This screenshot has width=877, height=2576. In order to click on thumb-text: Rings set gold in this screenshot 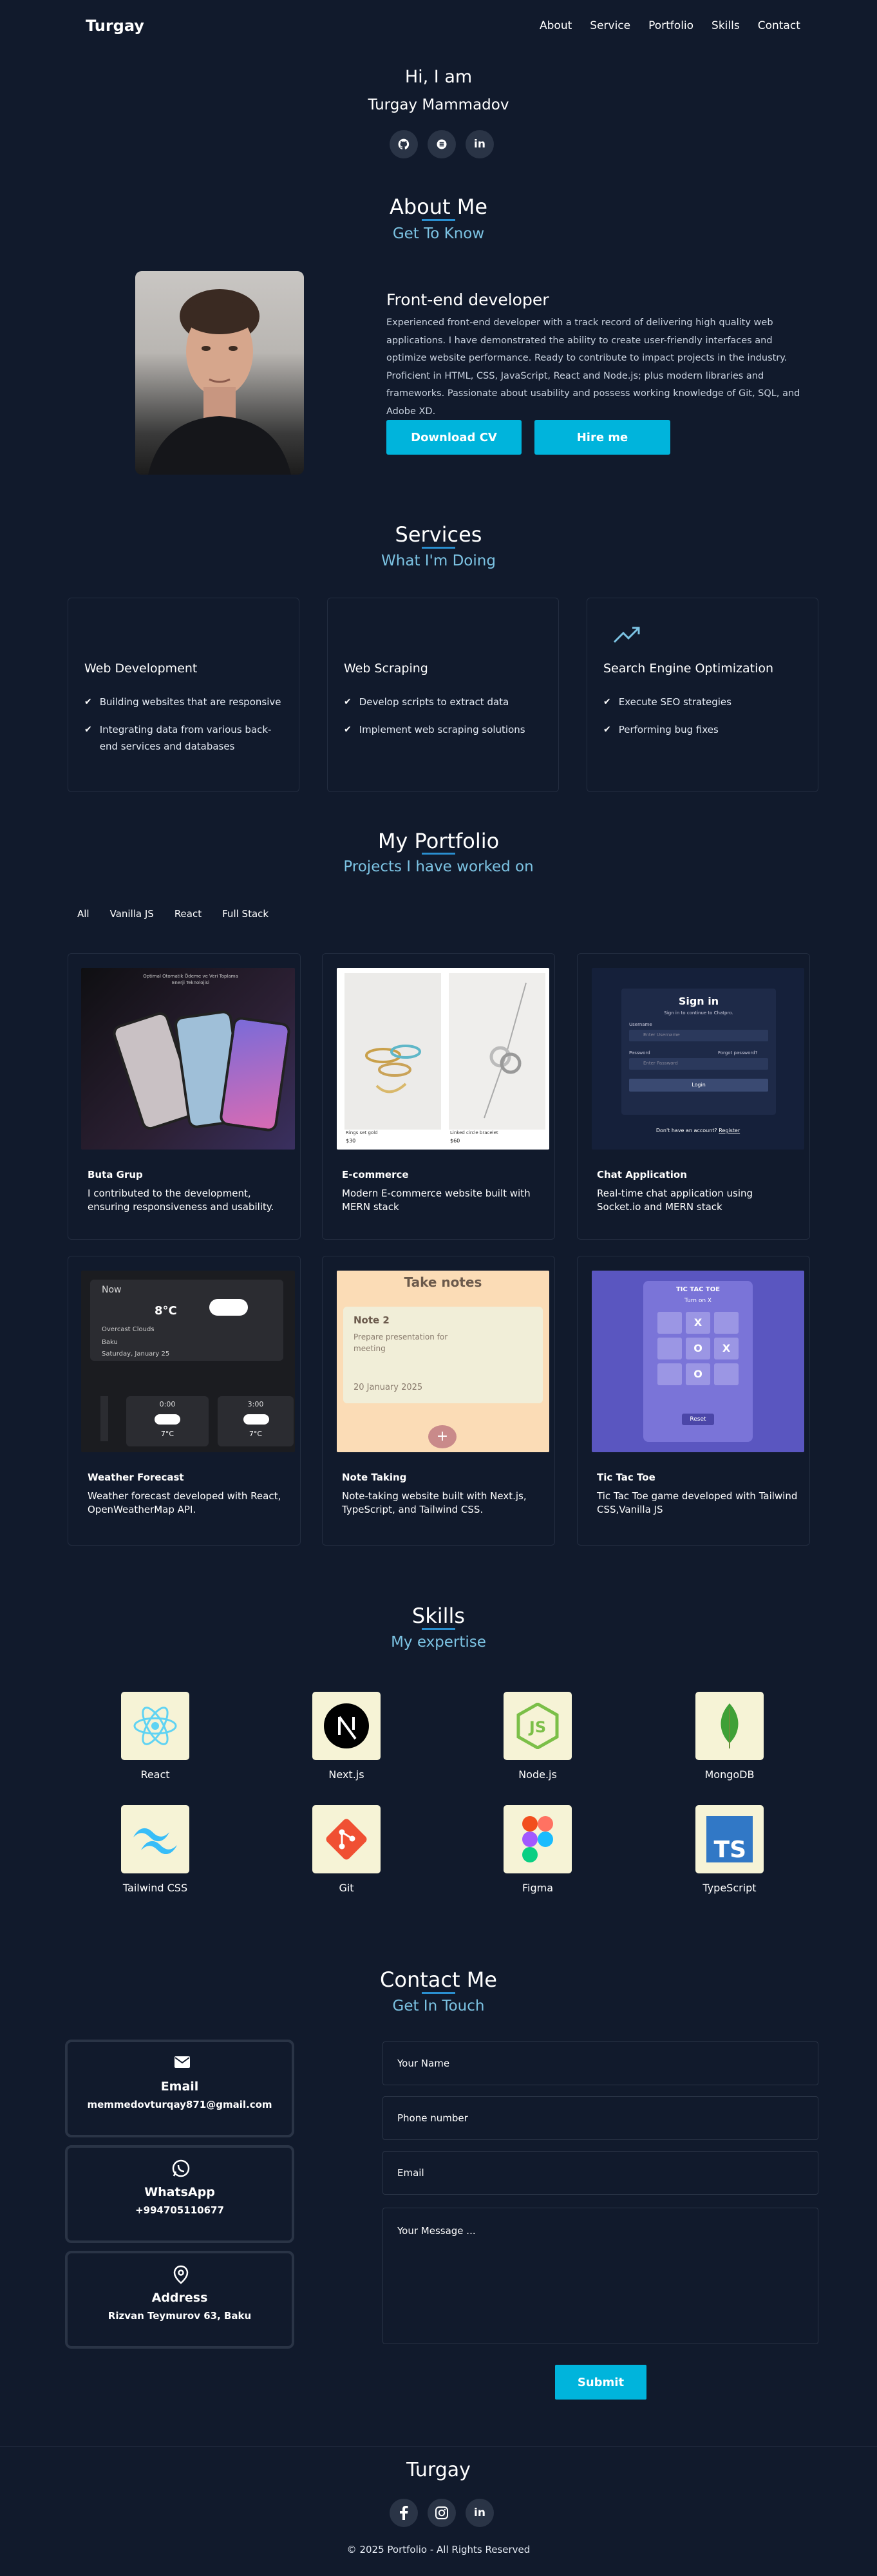, I will do `click(362, 1132)`.